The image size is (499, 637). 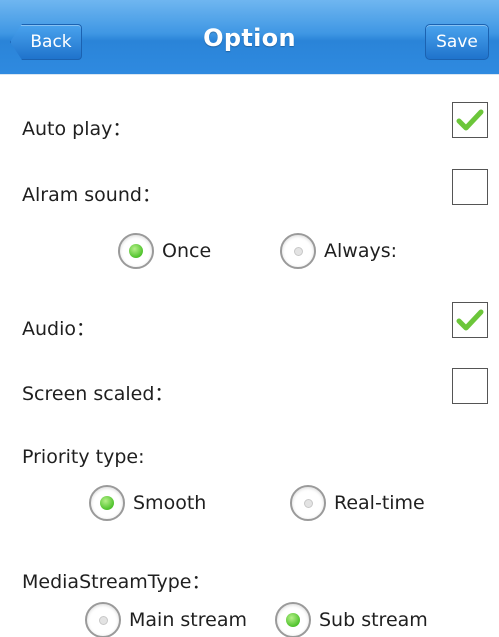 I want to click on top-bar: Back Option Save, so click(x=249, y=37).